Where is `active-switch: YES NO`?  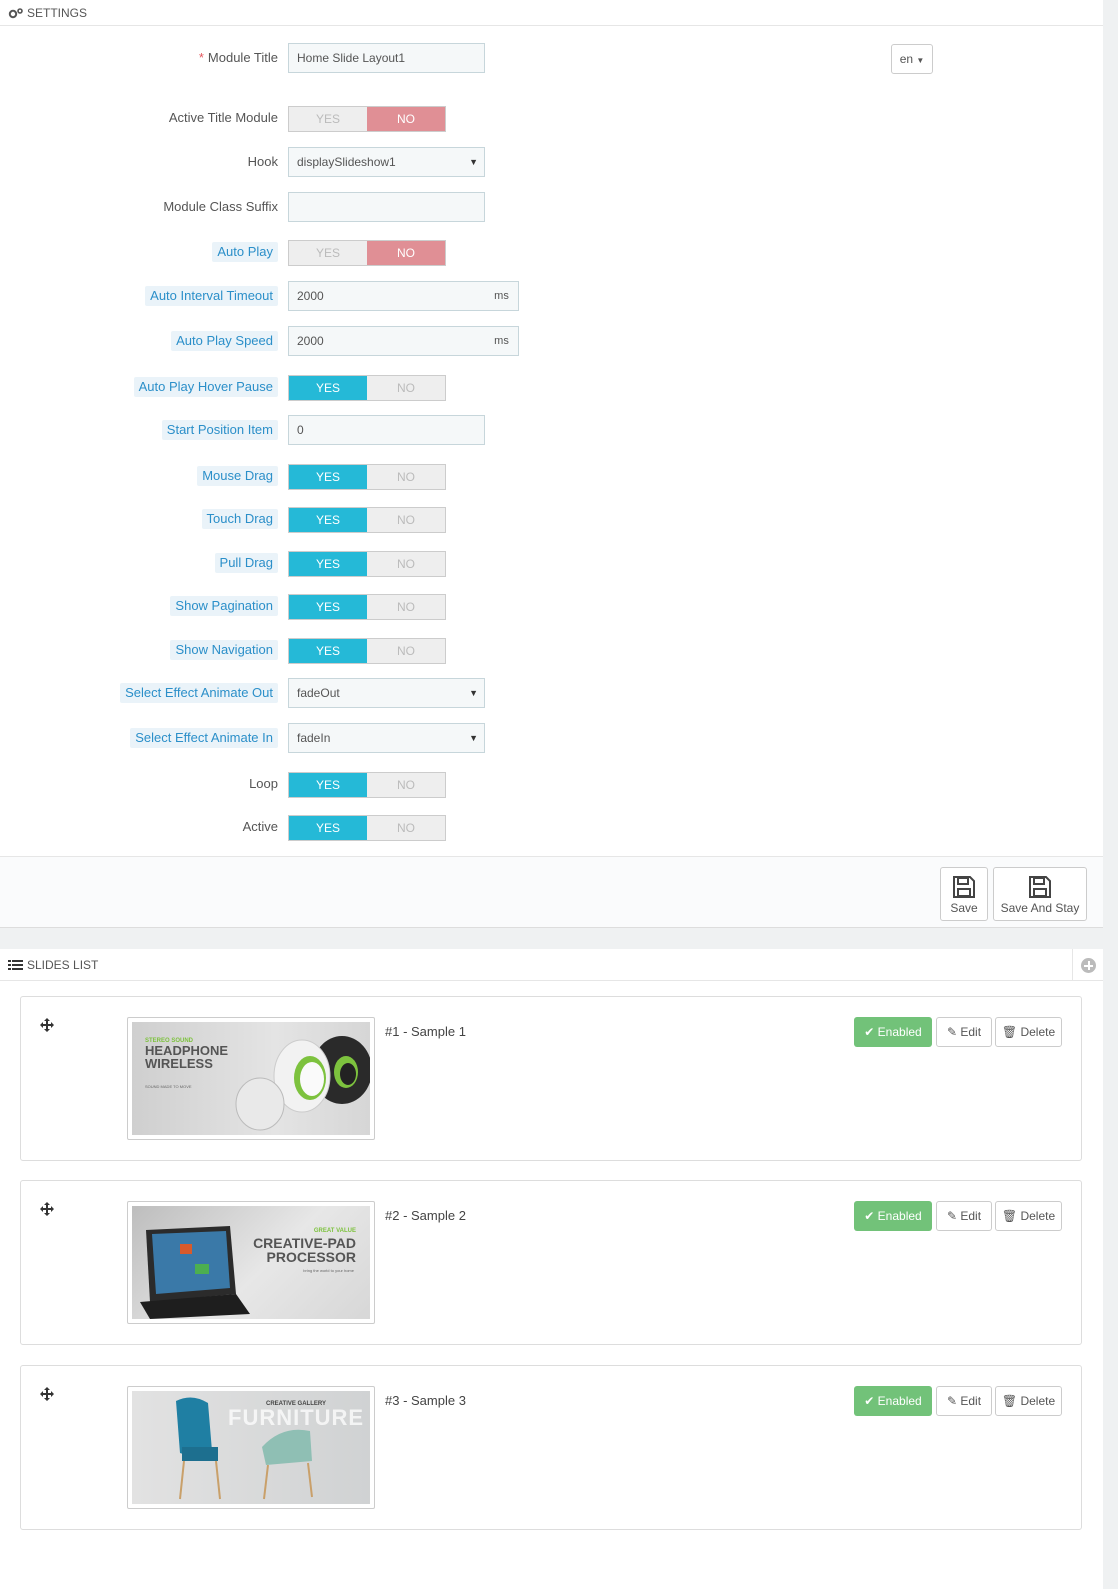 active-switch: YES NO is located at coordinates (367, 828).